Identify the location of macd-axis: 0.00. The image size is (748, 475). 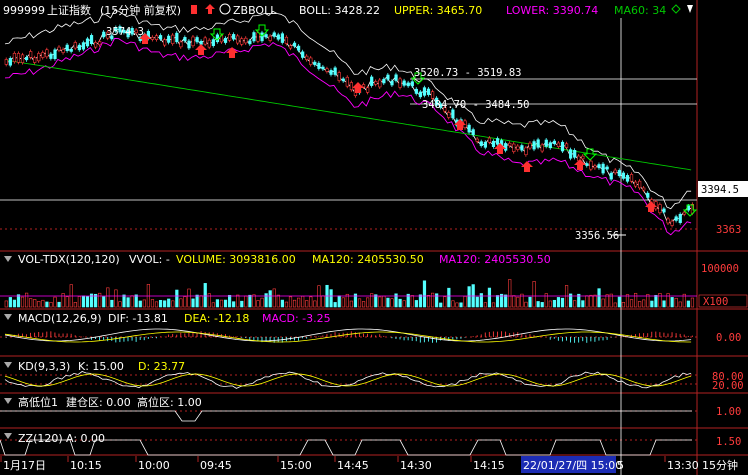
(728, 338).